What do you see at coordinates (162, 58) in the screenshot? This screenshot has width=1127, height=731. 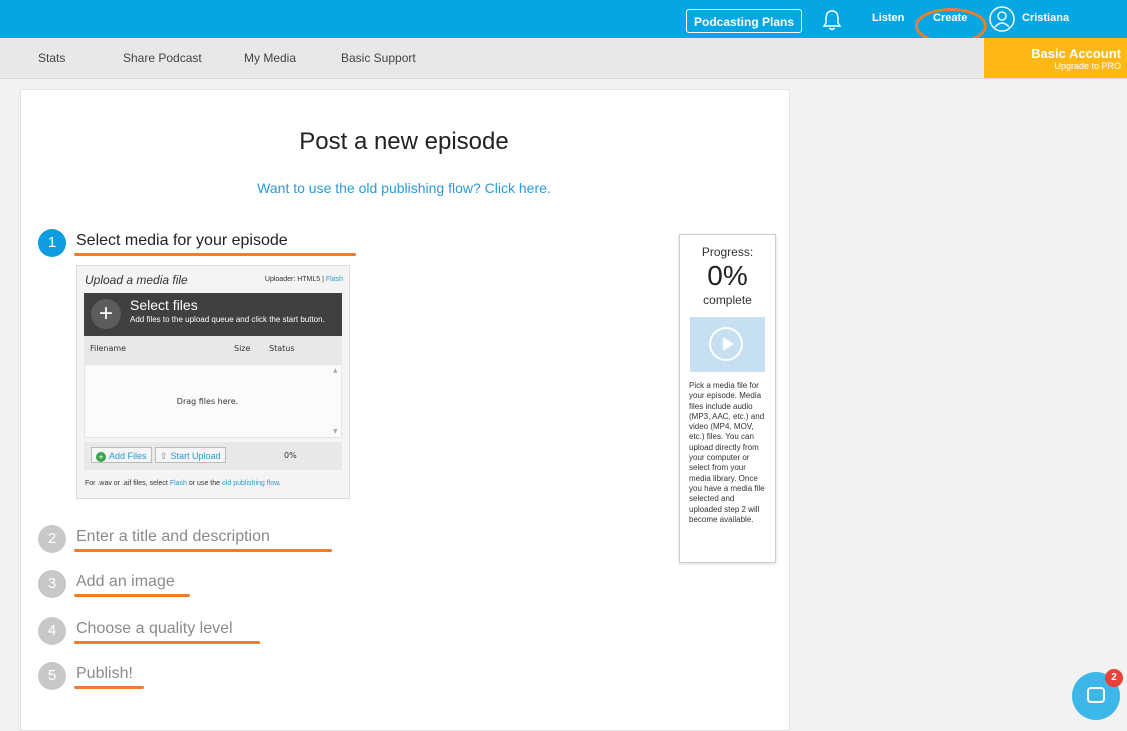 I see `nav-share-podcast: Share Podcast` at bounding box center [162, 58].